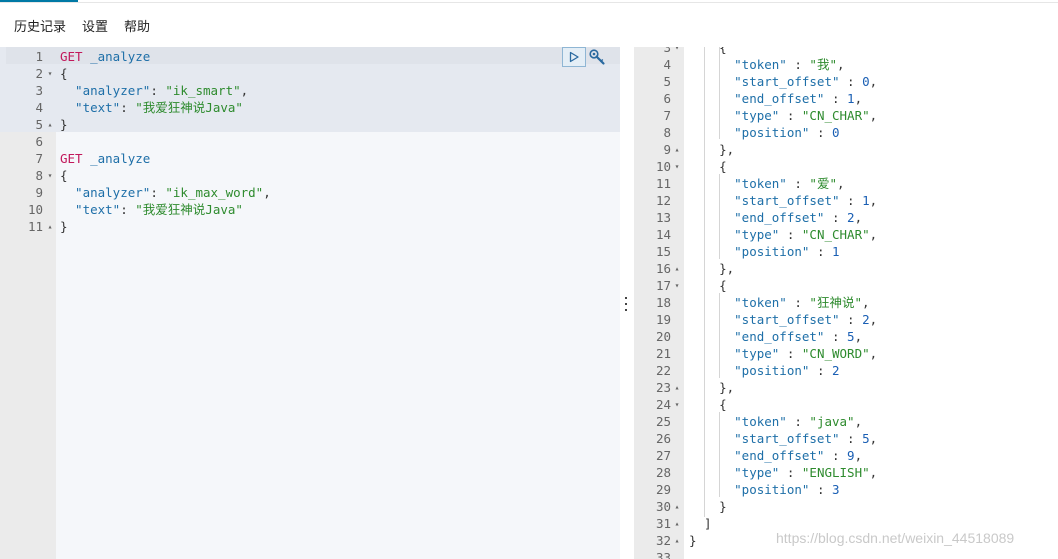 This screenshot has height=559, width=1058. I want to click on line-number: 8, so click(667, 132).